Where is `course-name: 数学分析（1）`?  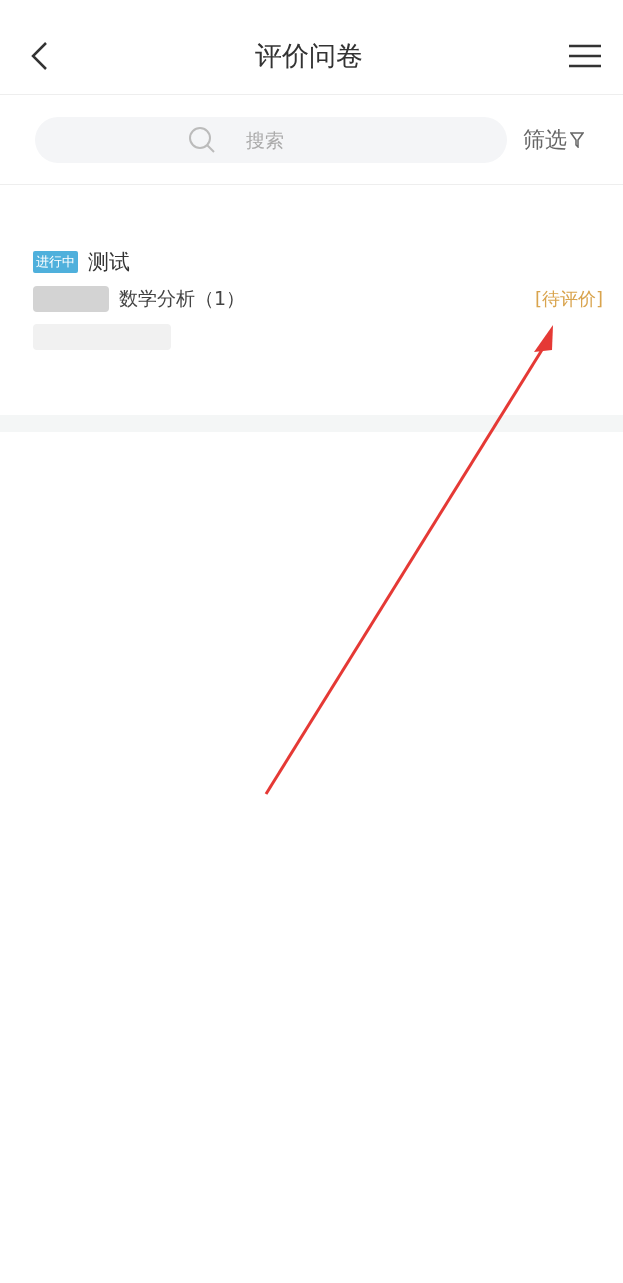 course-name: 数学分析（1） is located at coordinates (182, 298).